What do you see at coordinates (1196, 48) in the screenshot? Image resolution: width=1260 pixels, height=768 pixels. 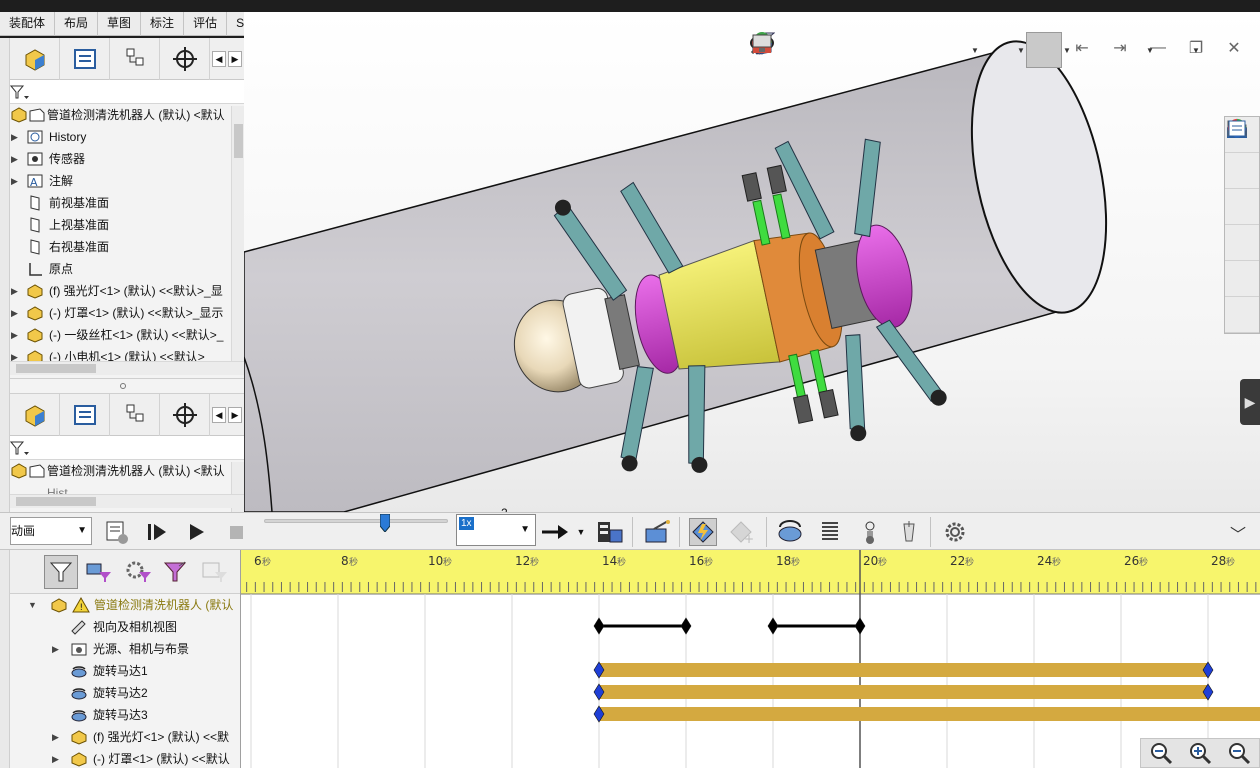 I see `restore-icon: ❐` at bounding box center [1196, 48].